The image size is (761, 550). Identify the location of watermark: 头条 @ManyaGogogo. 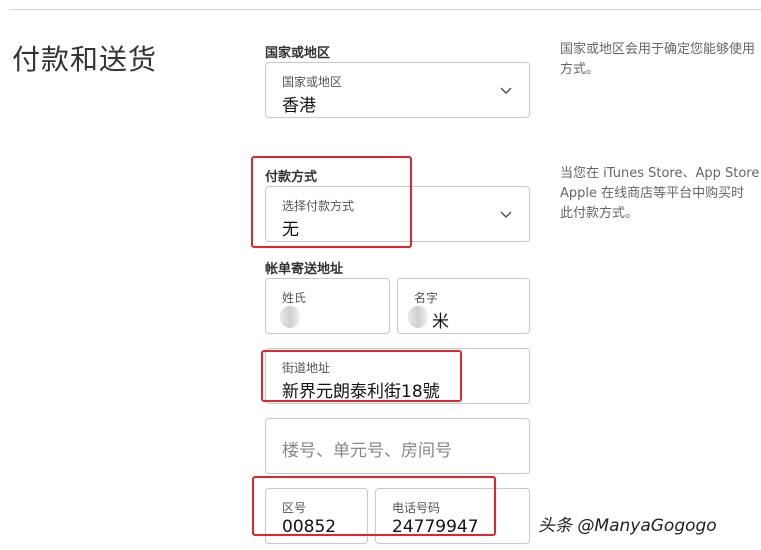
(627, 526).